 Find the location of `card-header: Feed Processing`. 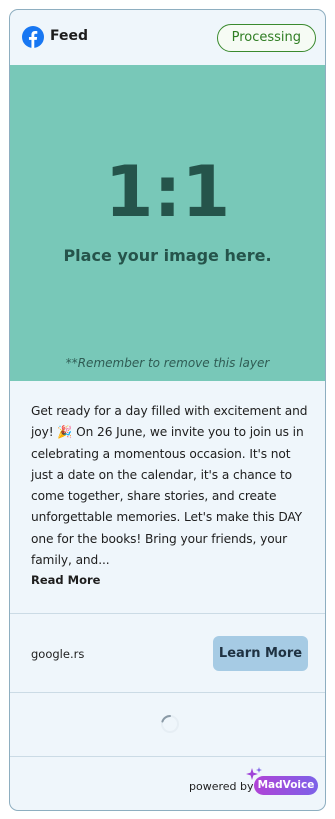

card-header: Feed Processing is located at coordinates (167, 37).